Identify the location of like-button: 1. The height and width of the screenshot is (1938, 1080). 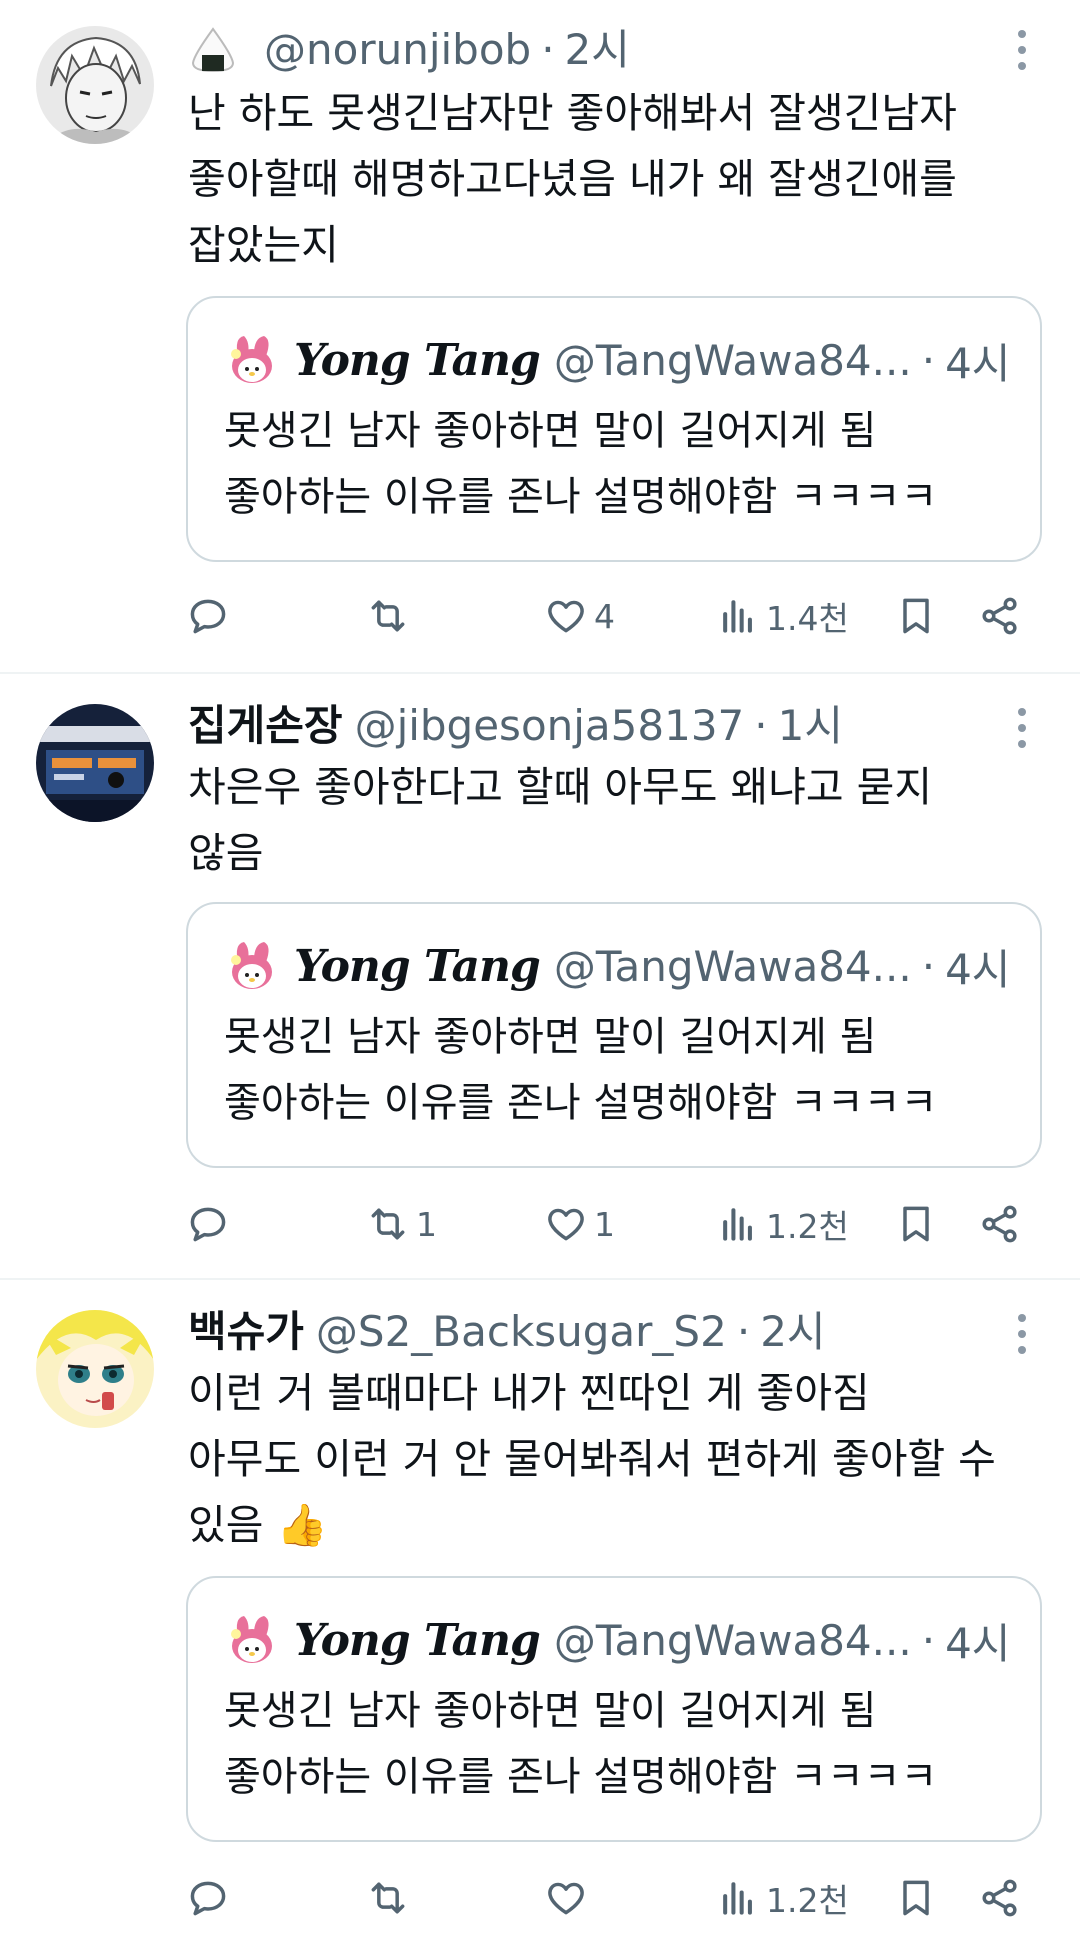
(579, 1224).